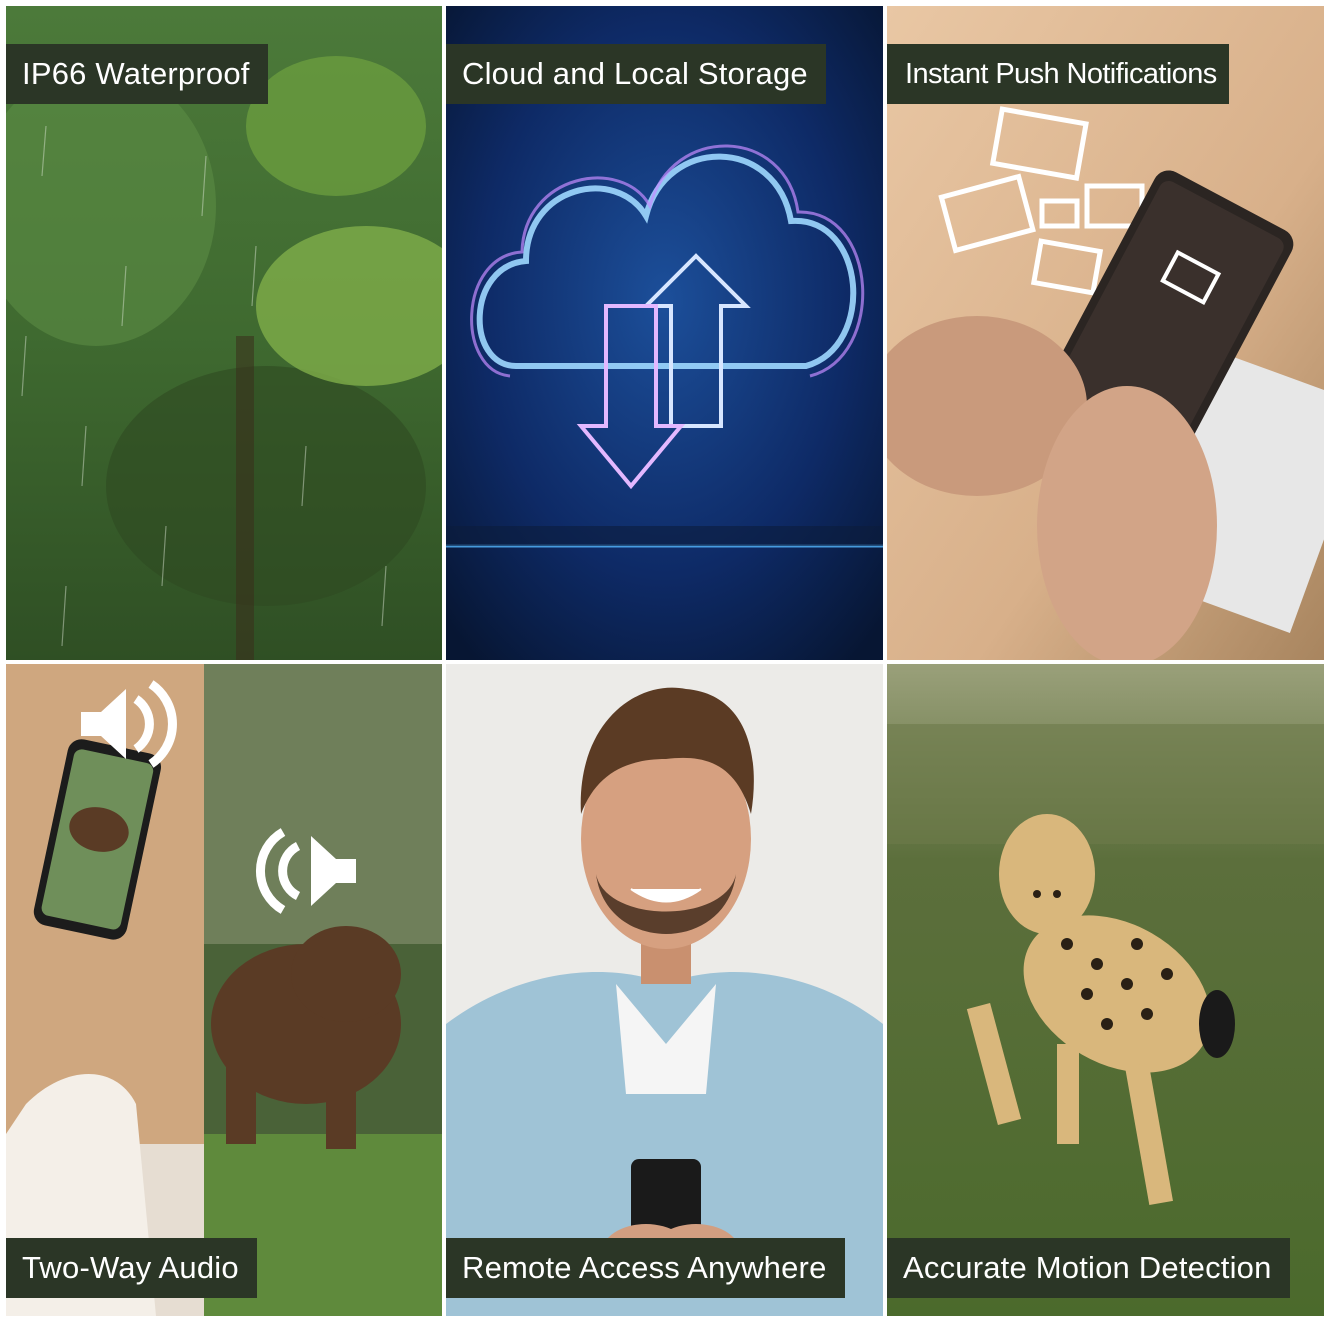 This screenshot has width=1325, height=1318. What do you see at coordinates (1058, 74) in the screenshot?
I see `tile-label: Instant Push Notifications` at bounding box center [1058, 74].